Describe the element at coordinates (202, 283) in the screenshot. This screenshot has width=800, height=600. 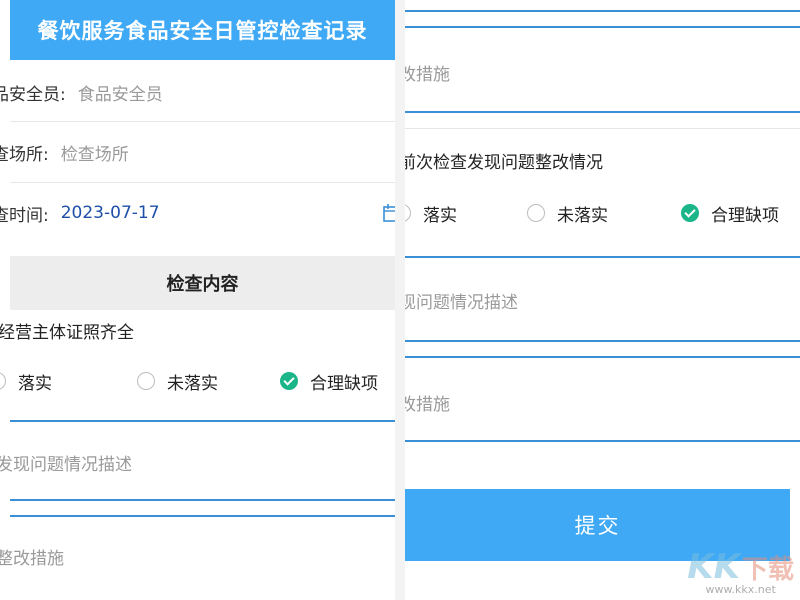
I see `section-title: 检查内容` at that location.